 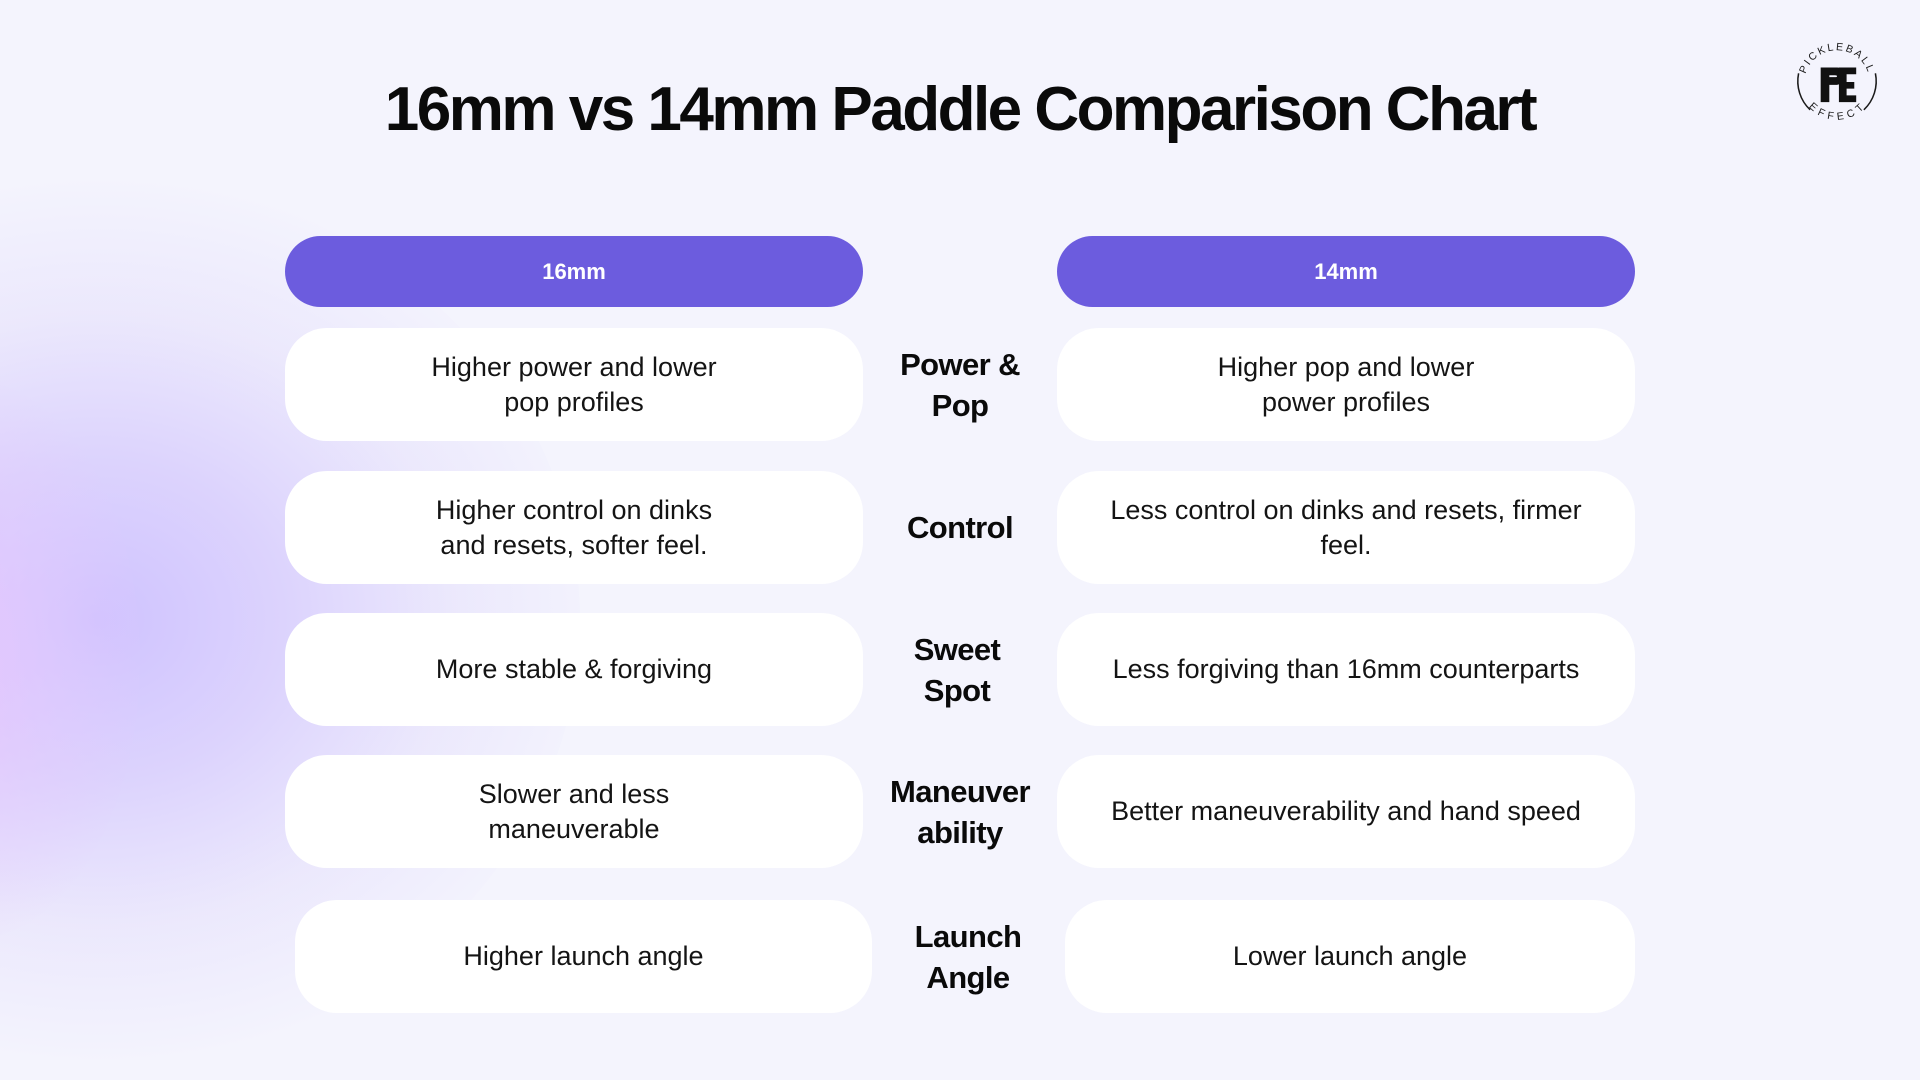 What do you see at coordinates (957, 649) in the screenshot?
I see `row-label-line: Sweet` at bounding box center [957, 649].